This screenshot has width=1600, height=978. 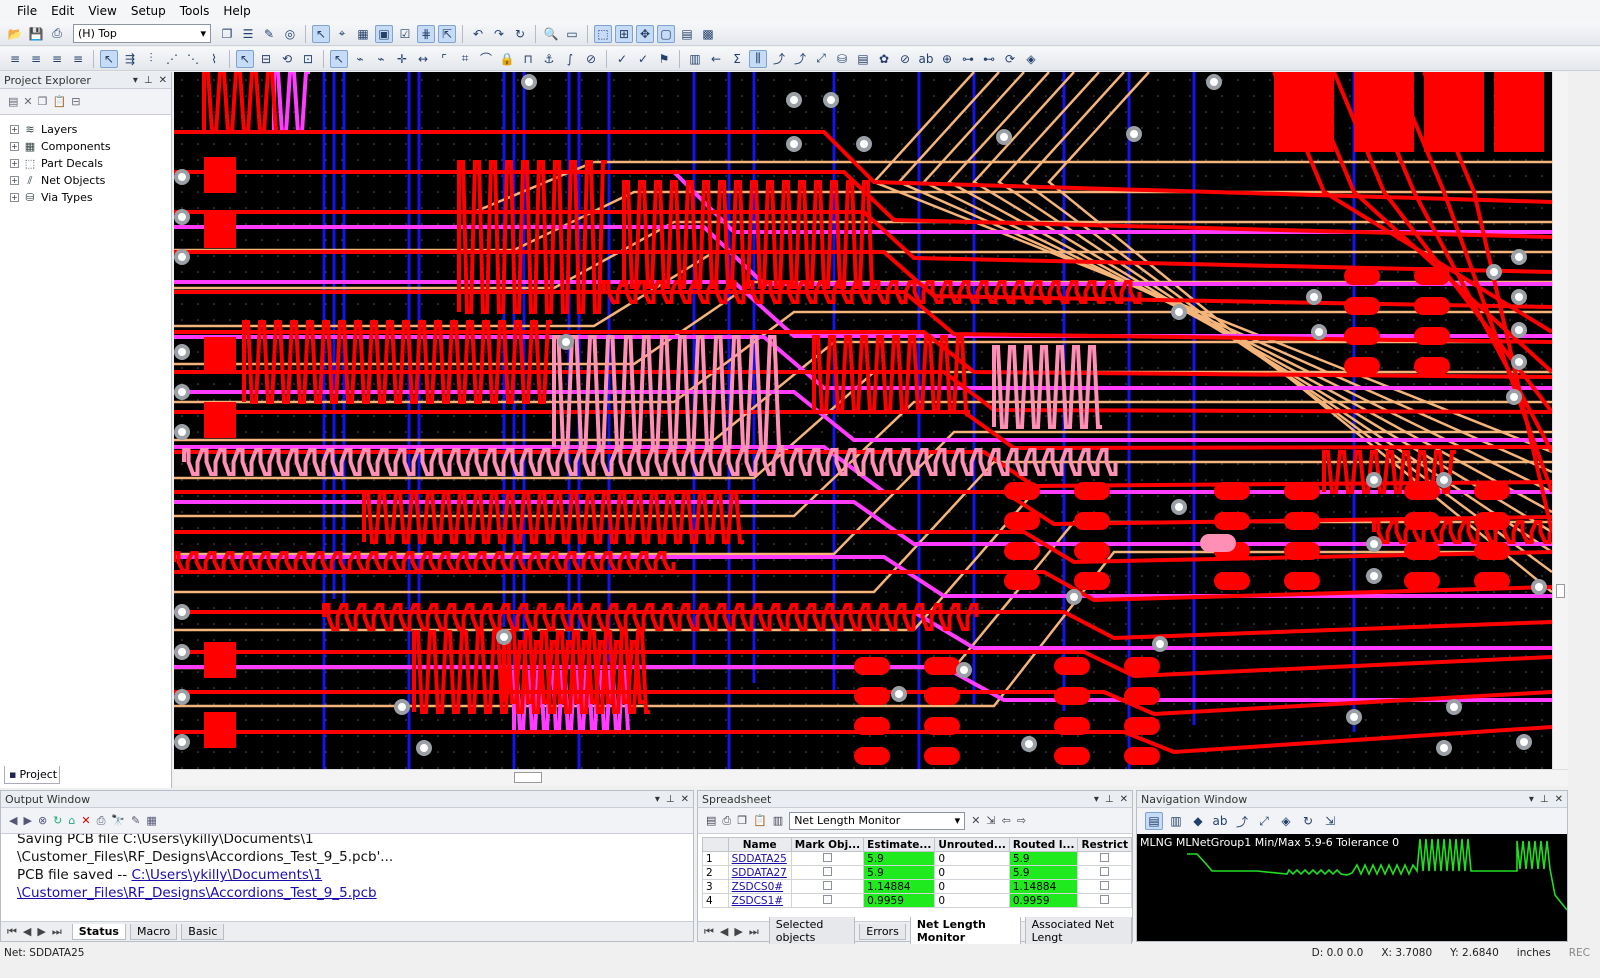 I want to click on list-icon: ☰, so click(x=248, y=34).